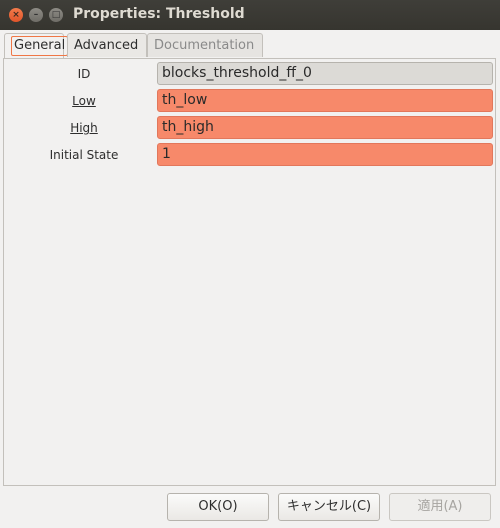  What do you see at coordinates (325, 154) in the screenshot?
I see `param-field-initial-state: 1` at bounding box center [325, 154].